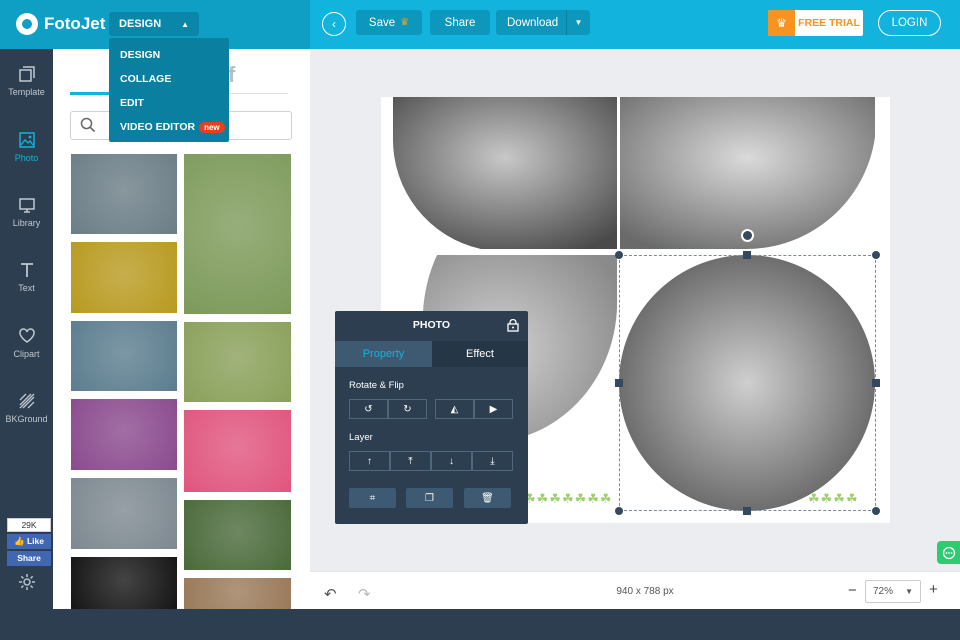 This screenshot has height=640, width=960. What do you see at coordinates (140, 24) in the screenshot?
I see `mode-label: DESIGN` at bounding box center [140, 24].